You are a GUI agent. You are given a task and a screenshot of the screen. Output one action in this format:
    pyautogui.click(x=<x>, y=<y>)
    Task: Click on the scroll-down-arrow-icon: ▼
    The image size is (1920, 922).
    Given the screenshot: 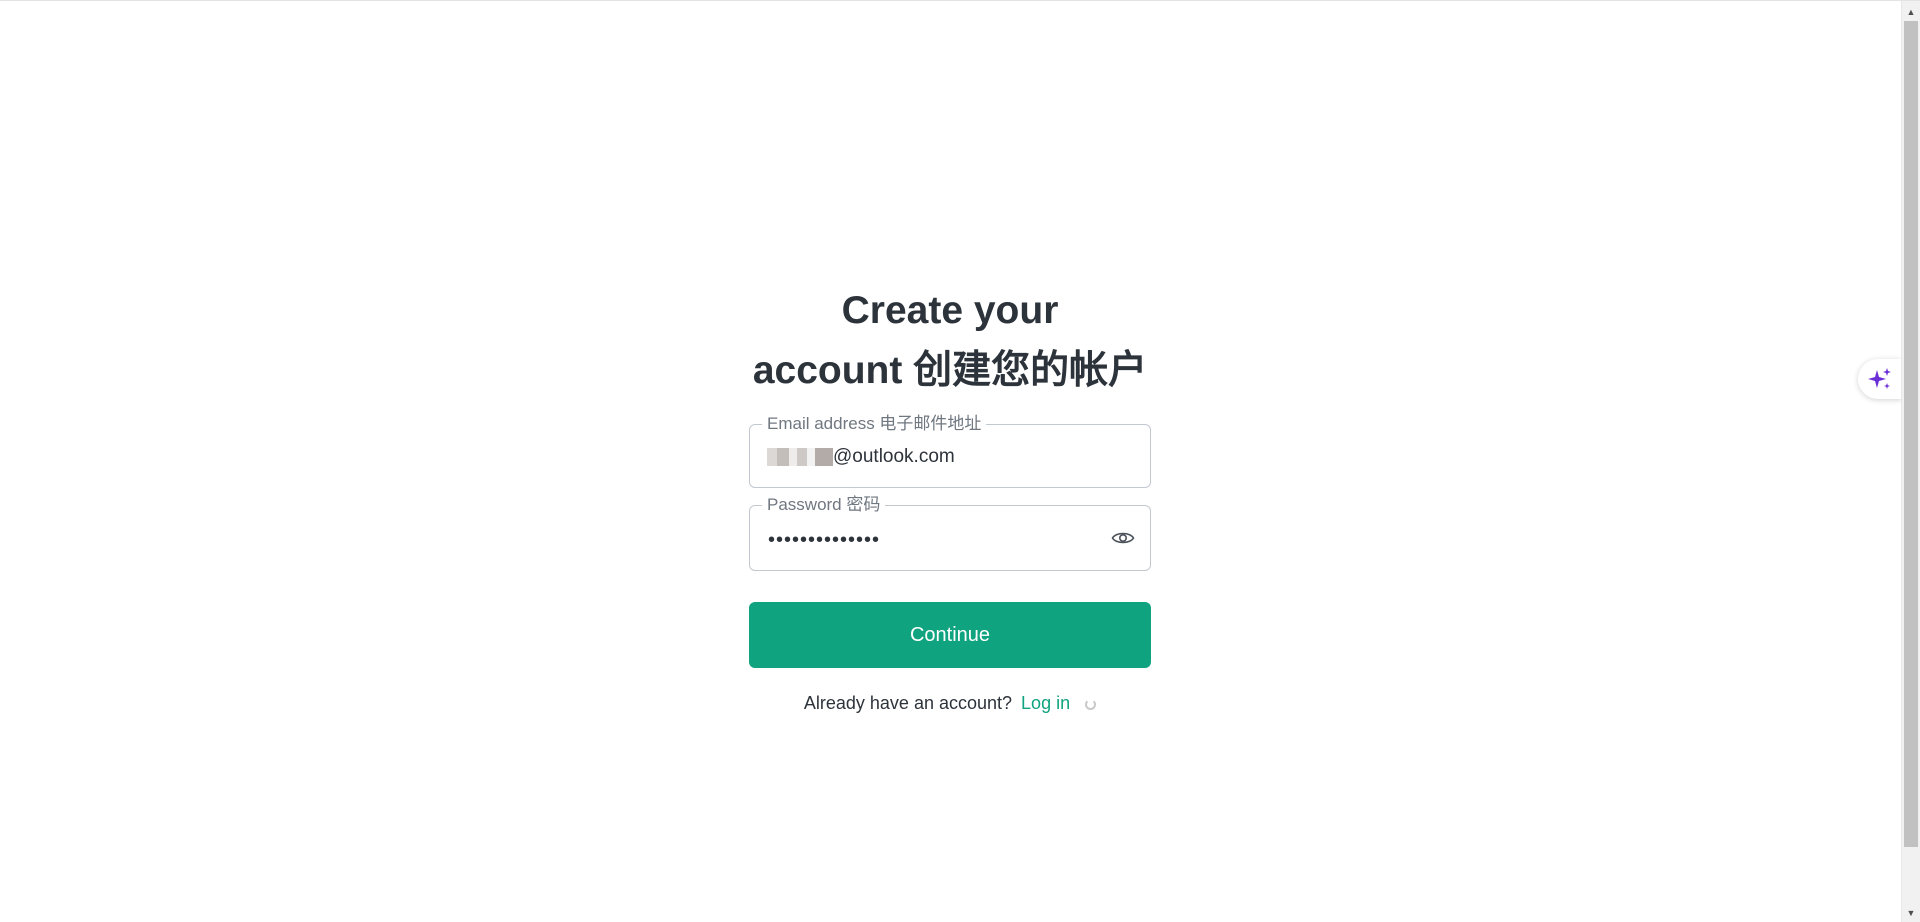 What is the action you would take?
    pyautogui.click(x=1911, y=912)
    